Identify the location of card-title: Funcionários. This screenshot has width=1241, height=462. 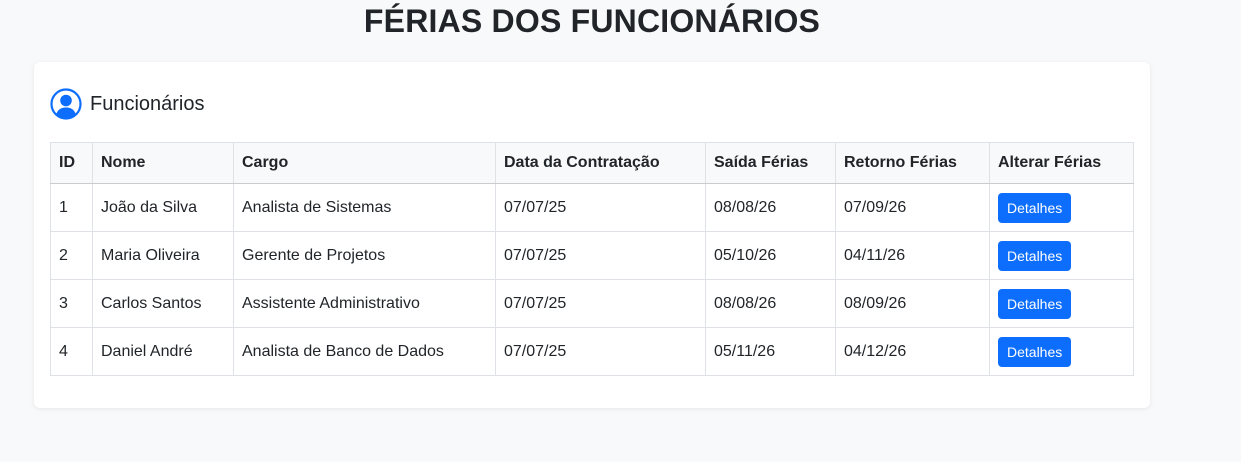
(147, 104).